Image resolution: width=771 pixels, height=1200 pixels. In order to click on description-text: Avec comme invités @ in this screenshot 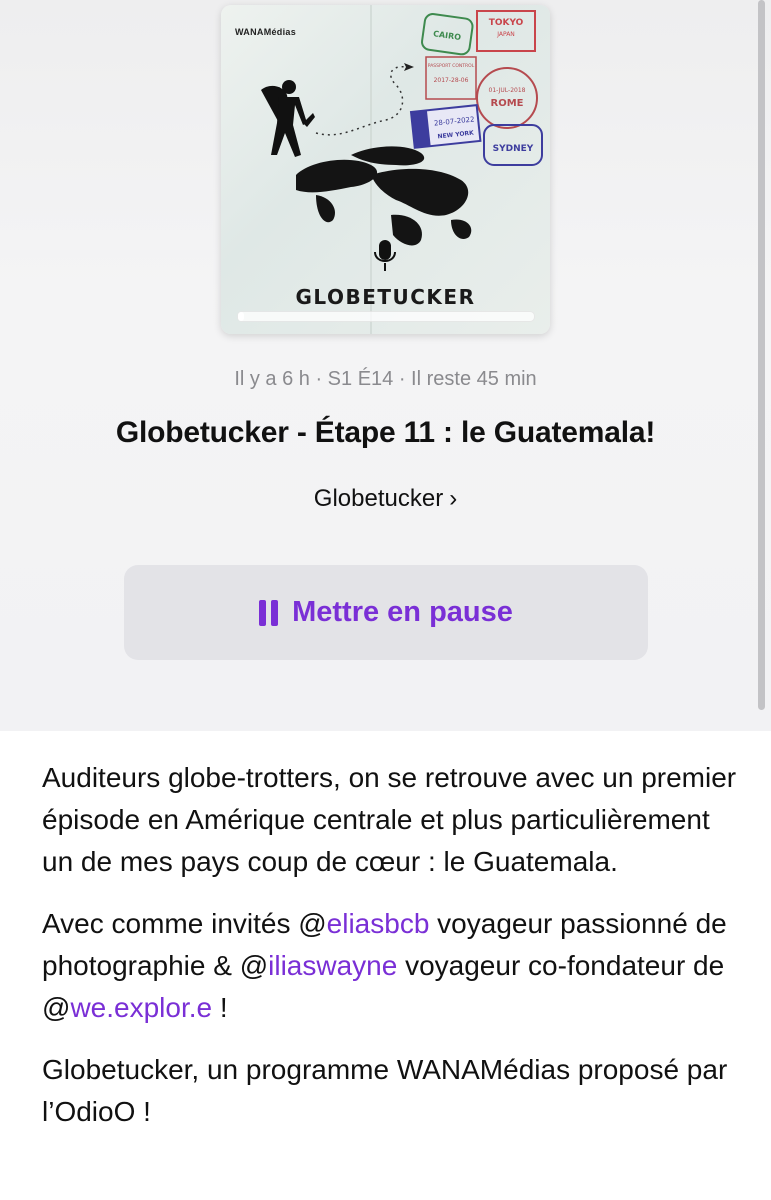, I will do `click(184, 923)`.